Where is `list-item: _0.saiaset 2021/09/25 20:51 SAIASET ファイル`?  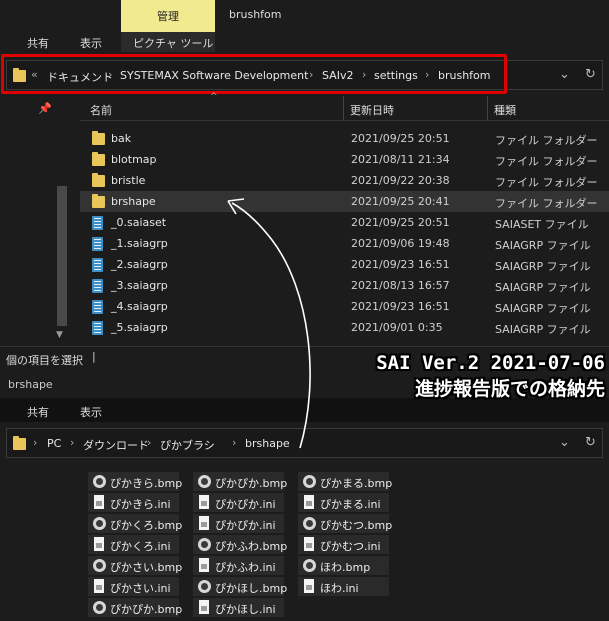 list-item: _0.saiaset 2021/09/25 20:51 SAIASET ファイル is located at coordinates (344, 222).